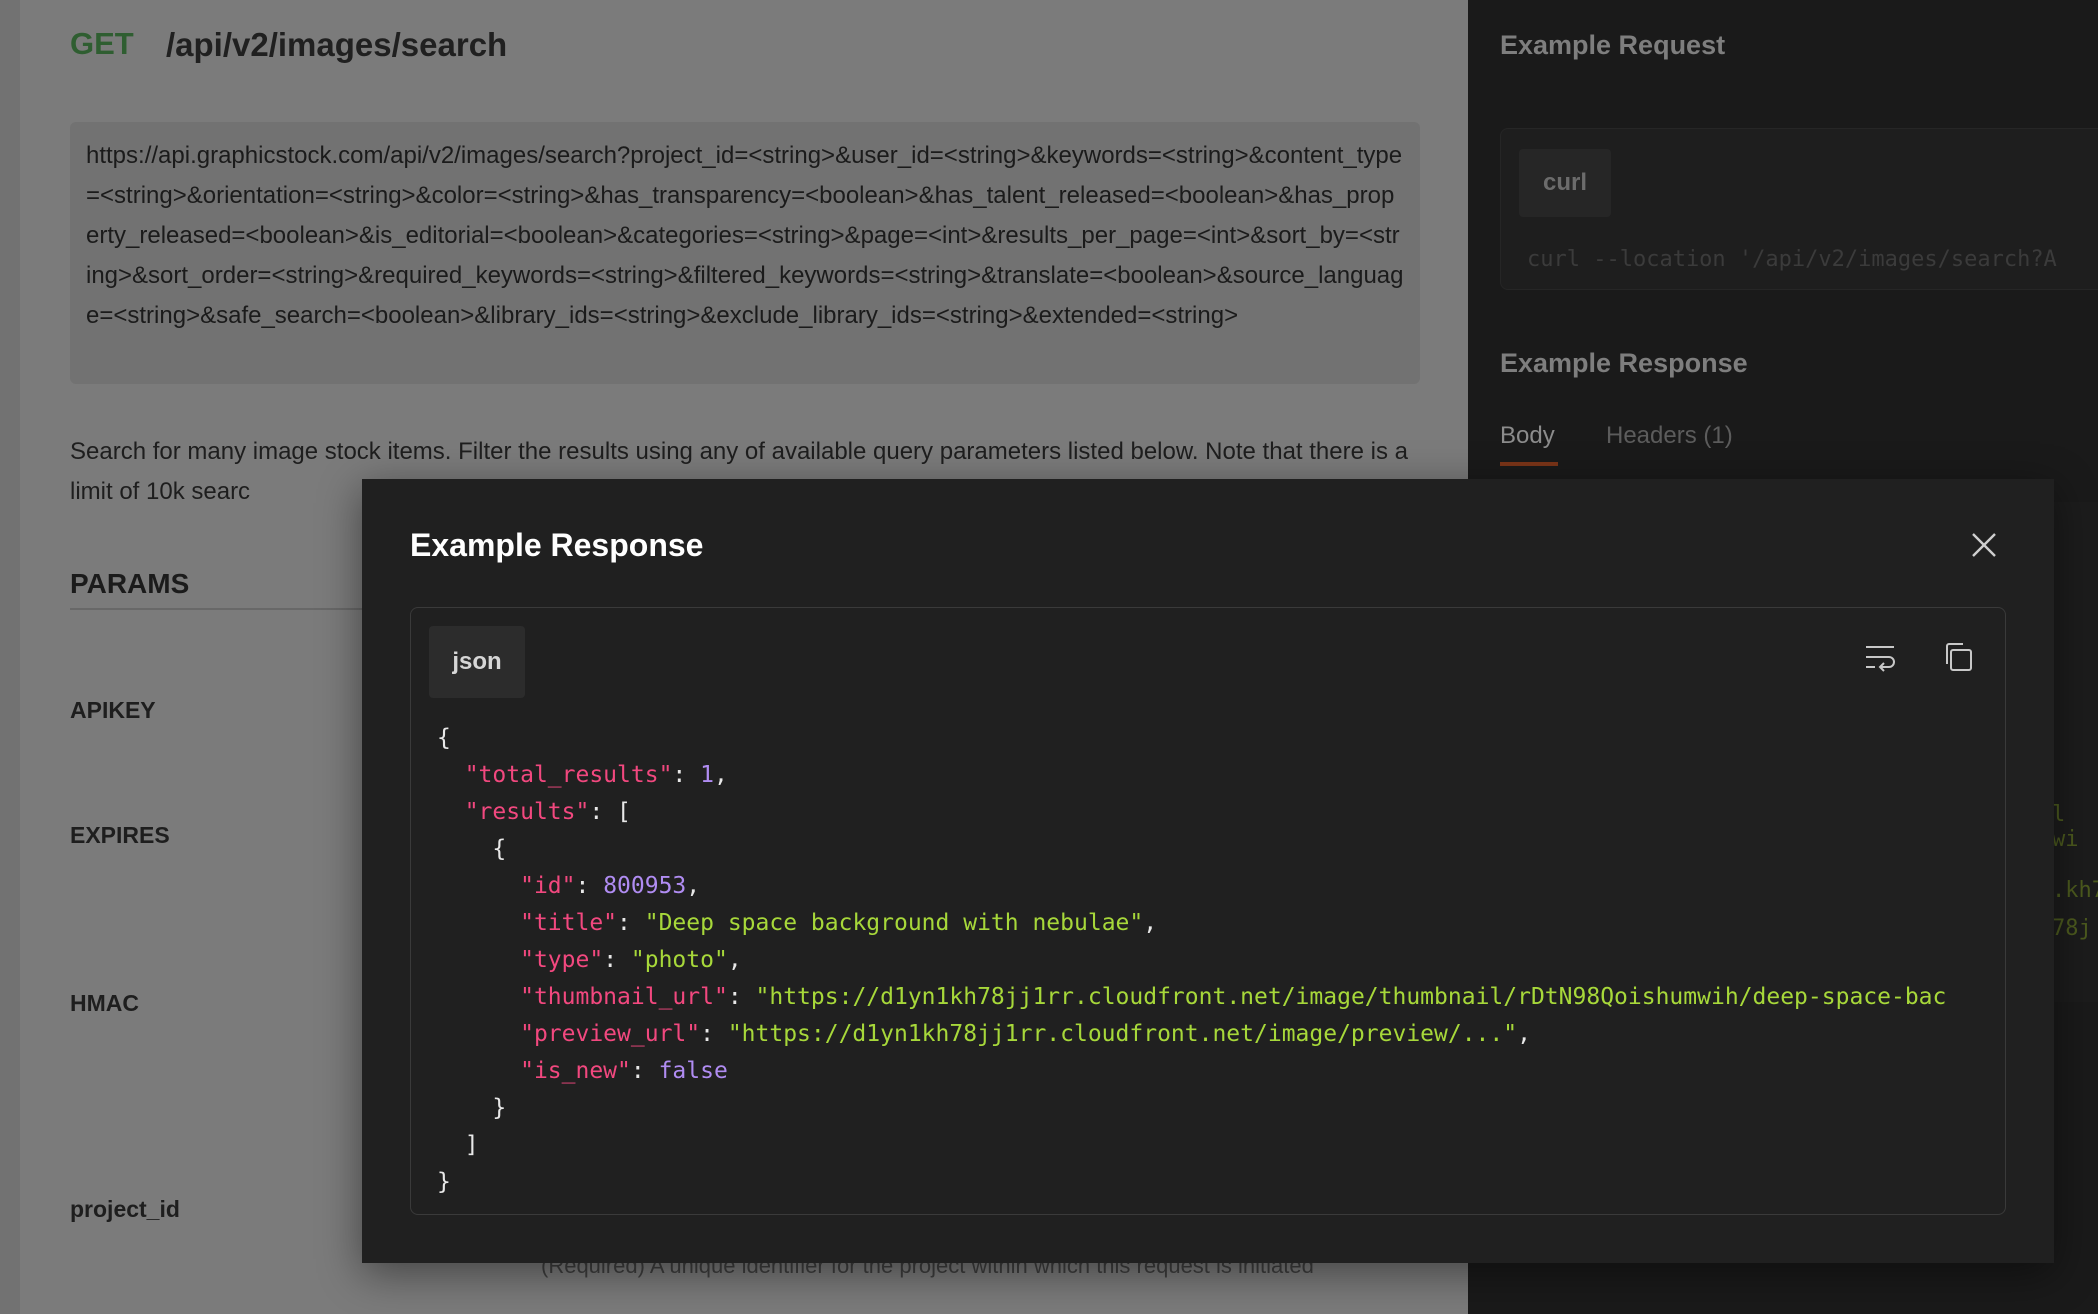 The image size is (2098, 1314). I want to click on param-project-id: project_id, so click(125, 1209).